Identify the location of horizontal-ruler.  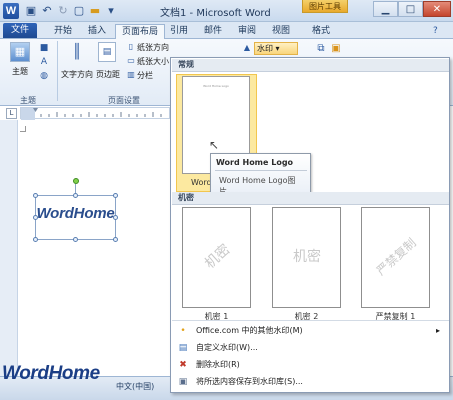
(95, 113).